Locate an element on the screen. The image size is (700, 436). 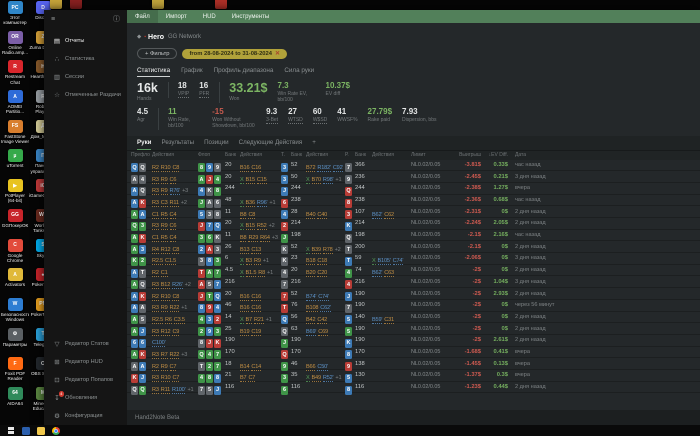
report-tabs: Руки Результаты Позиции Следующие Действия + is located at coordinates (413, 143).